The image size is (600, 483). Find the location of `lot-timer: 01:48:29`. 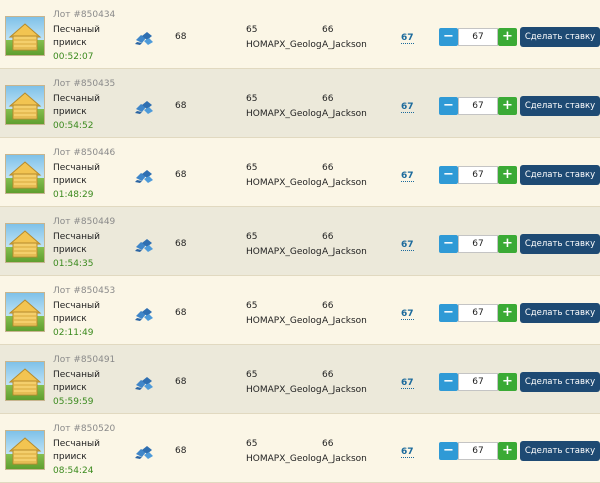

lot-timer: 01:48:29 is located at coordinates (73, 195).